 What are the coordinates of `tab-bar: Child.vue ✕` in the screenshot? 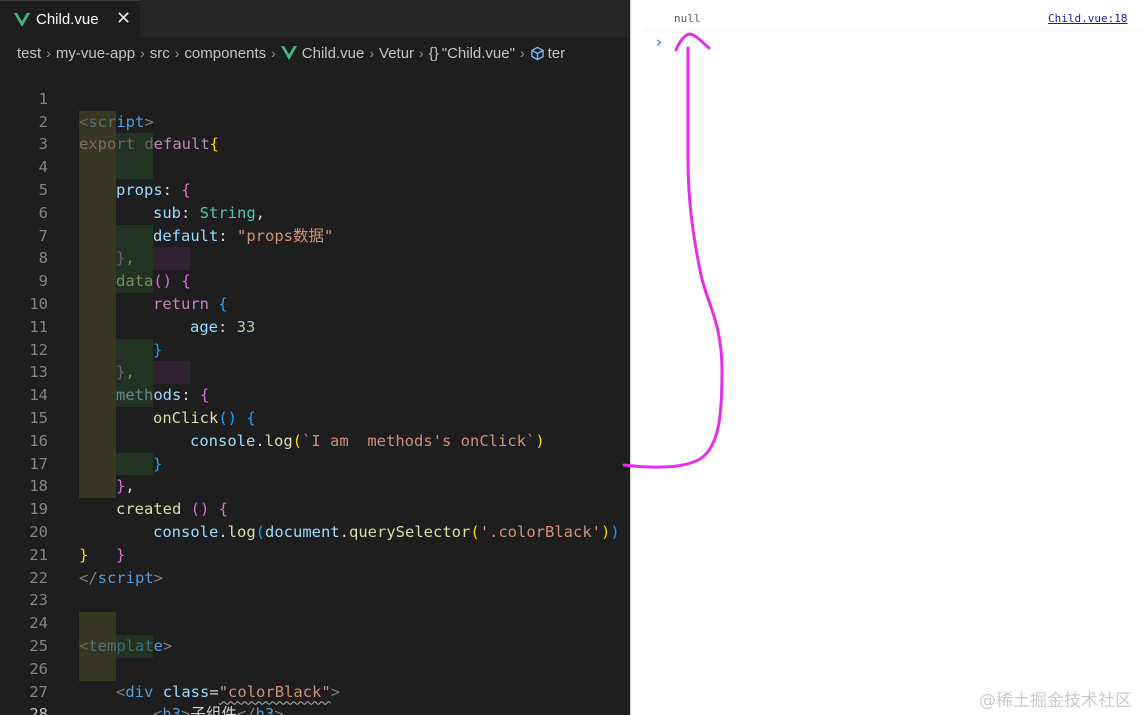 It's located at (315, 19).